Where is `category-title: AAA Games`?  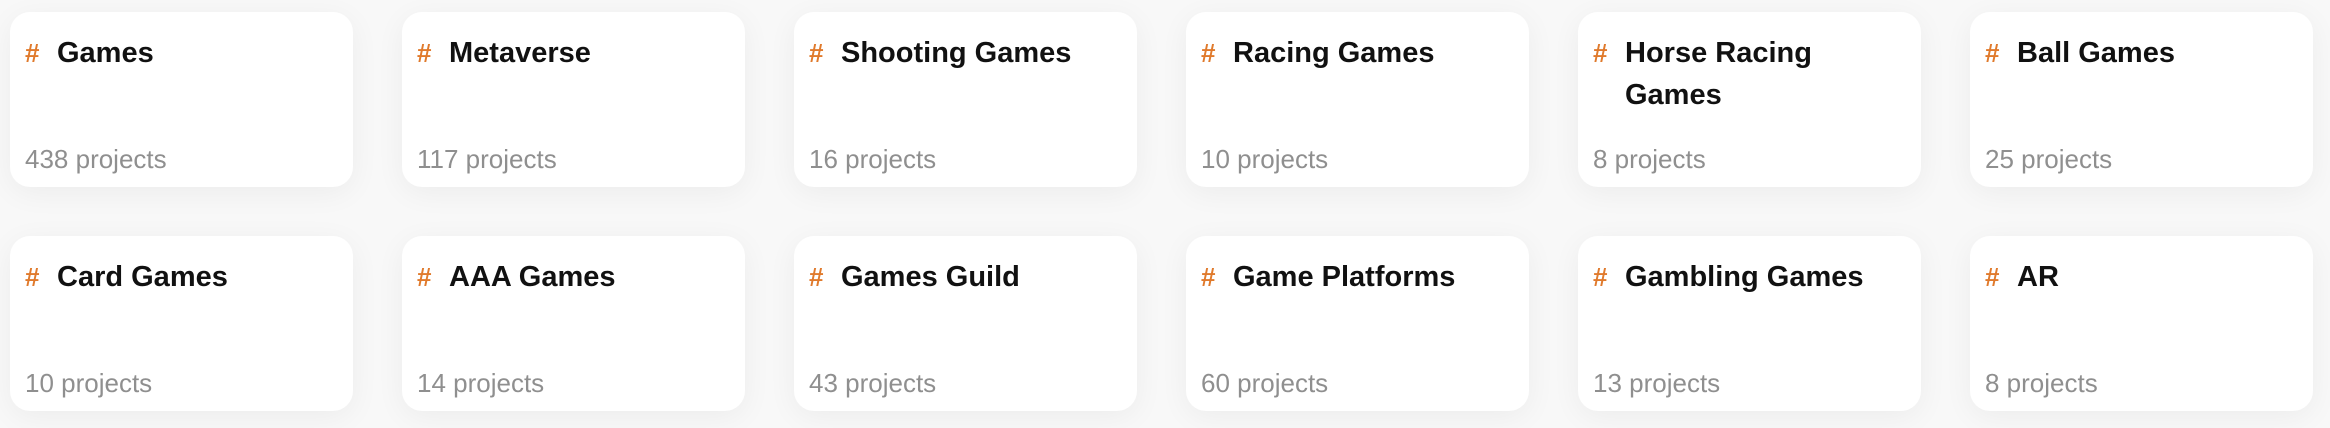
category-title: AAA Games is located at coordinates (532, 277).